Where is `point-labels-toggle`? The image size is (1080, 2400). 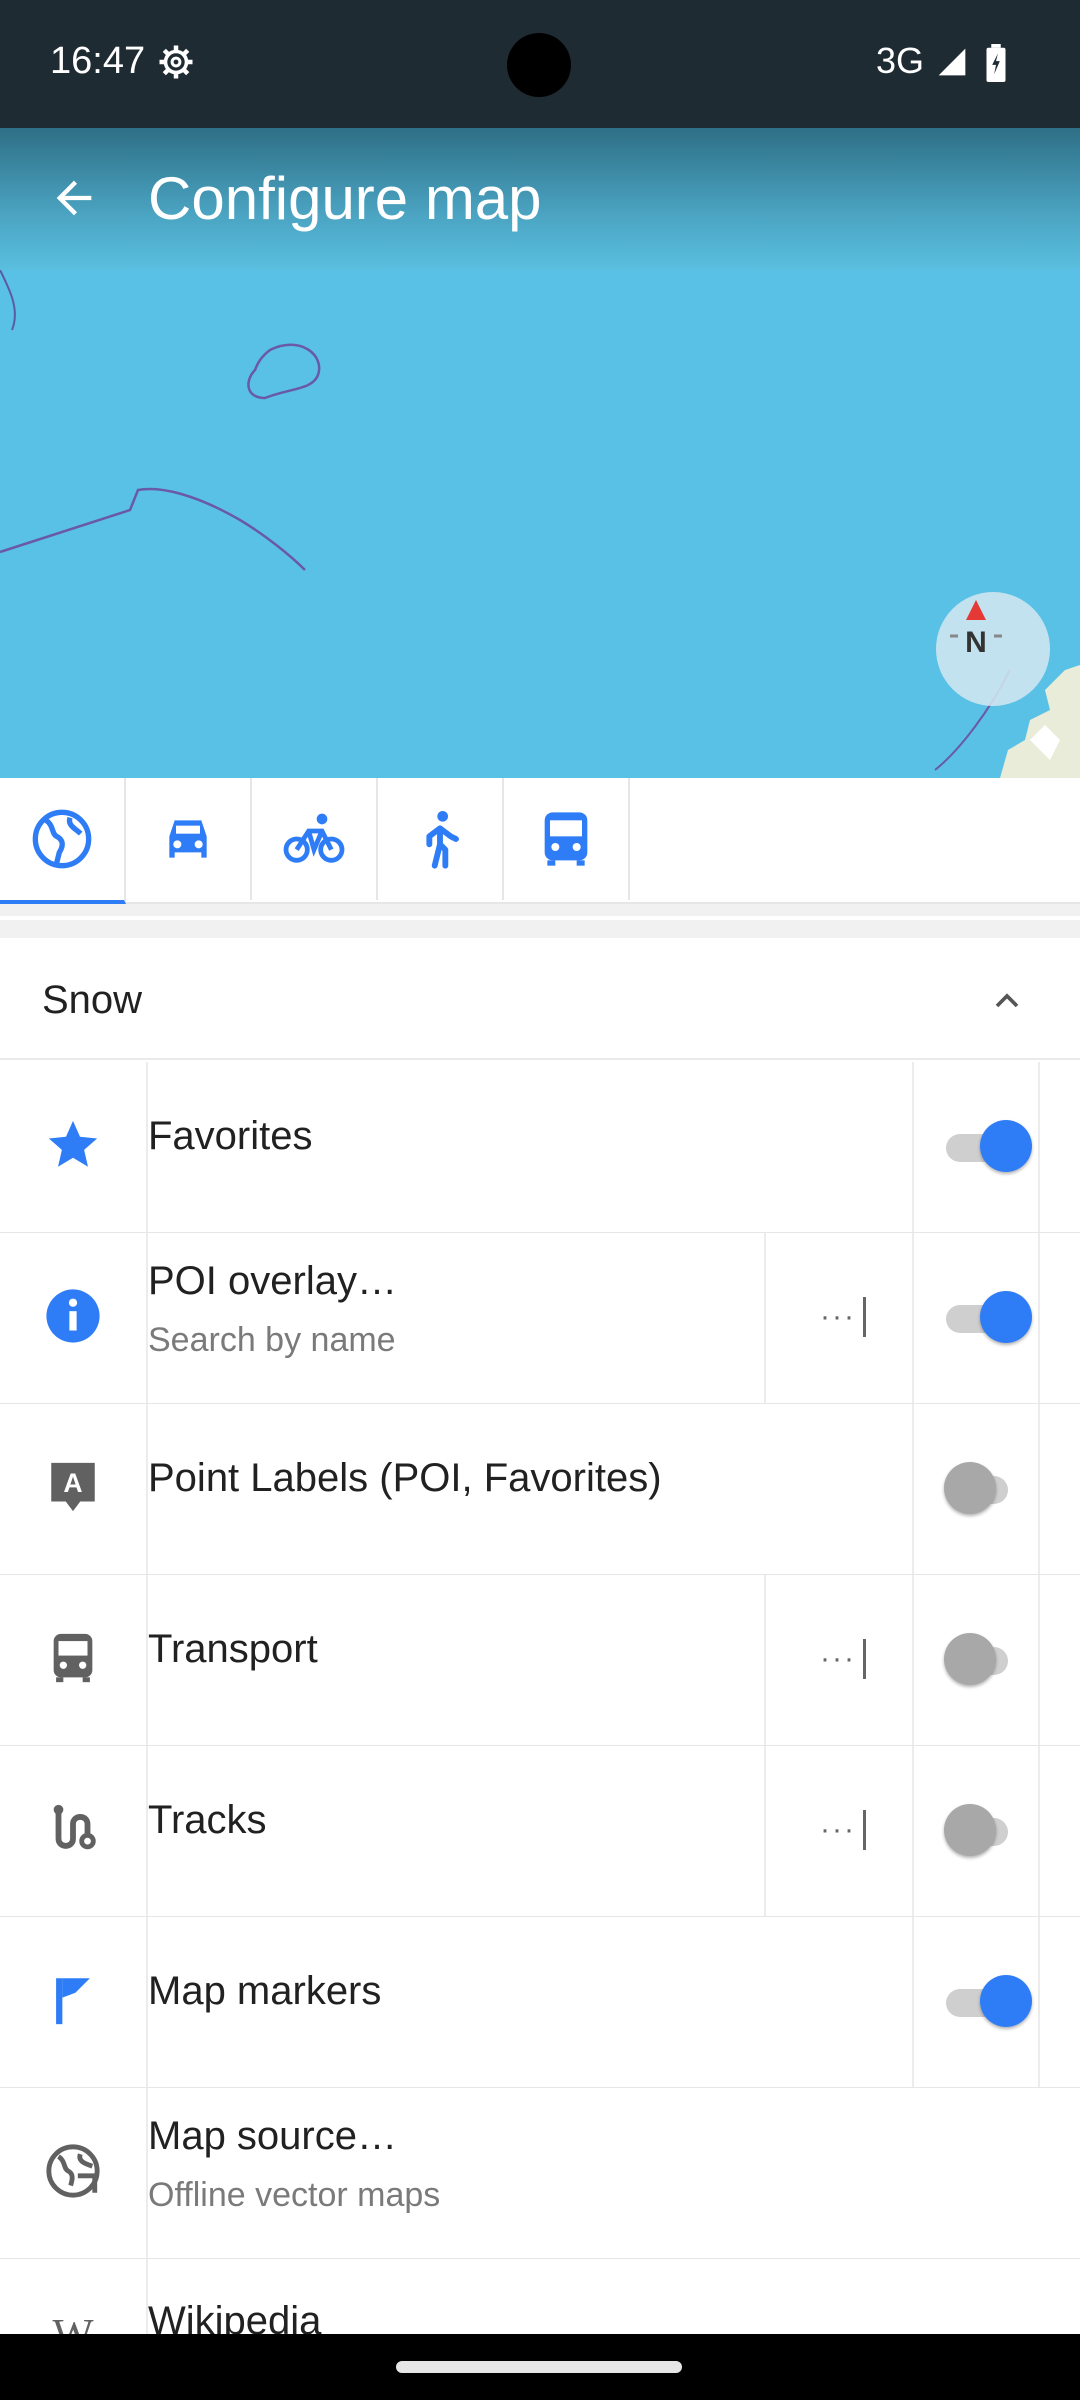 point-labels-toggle is located at coordinates (986, 1488).